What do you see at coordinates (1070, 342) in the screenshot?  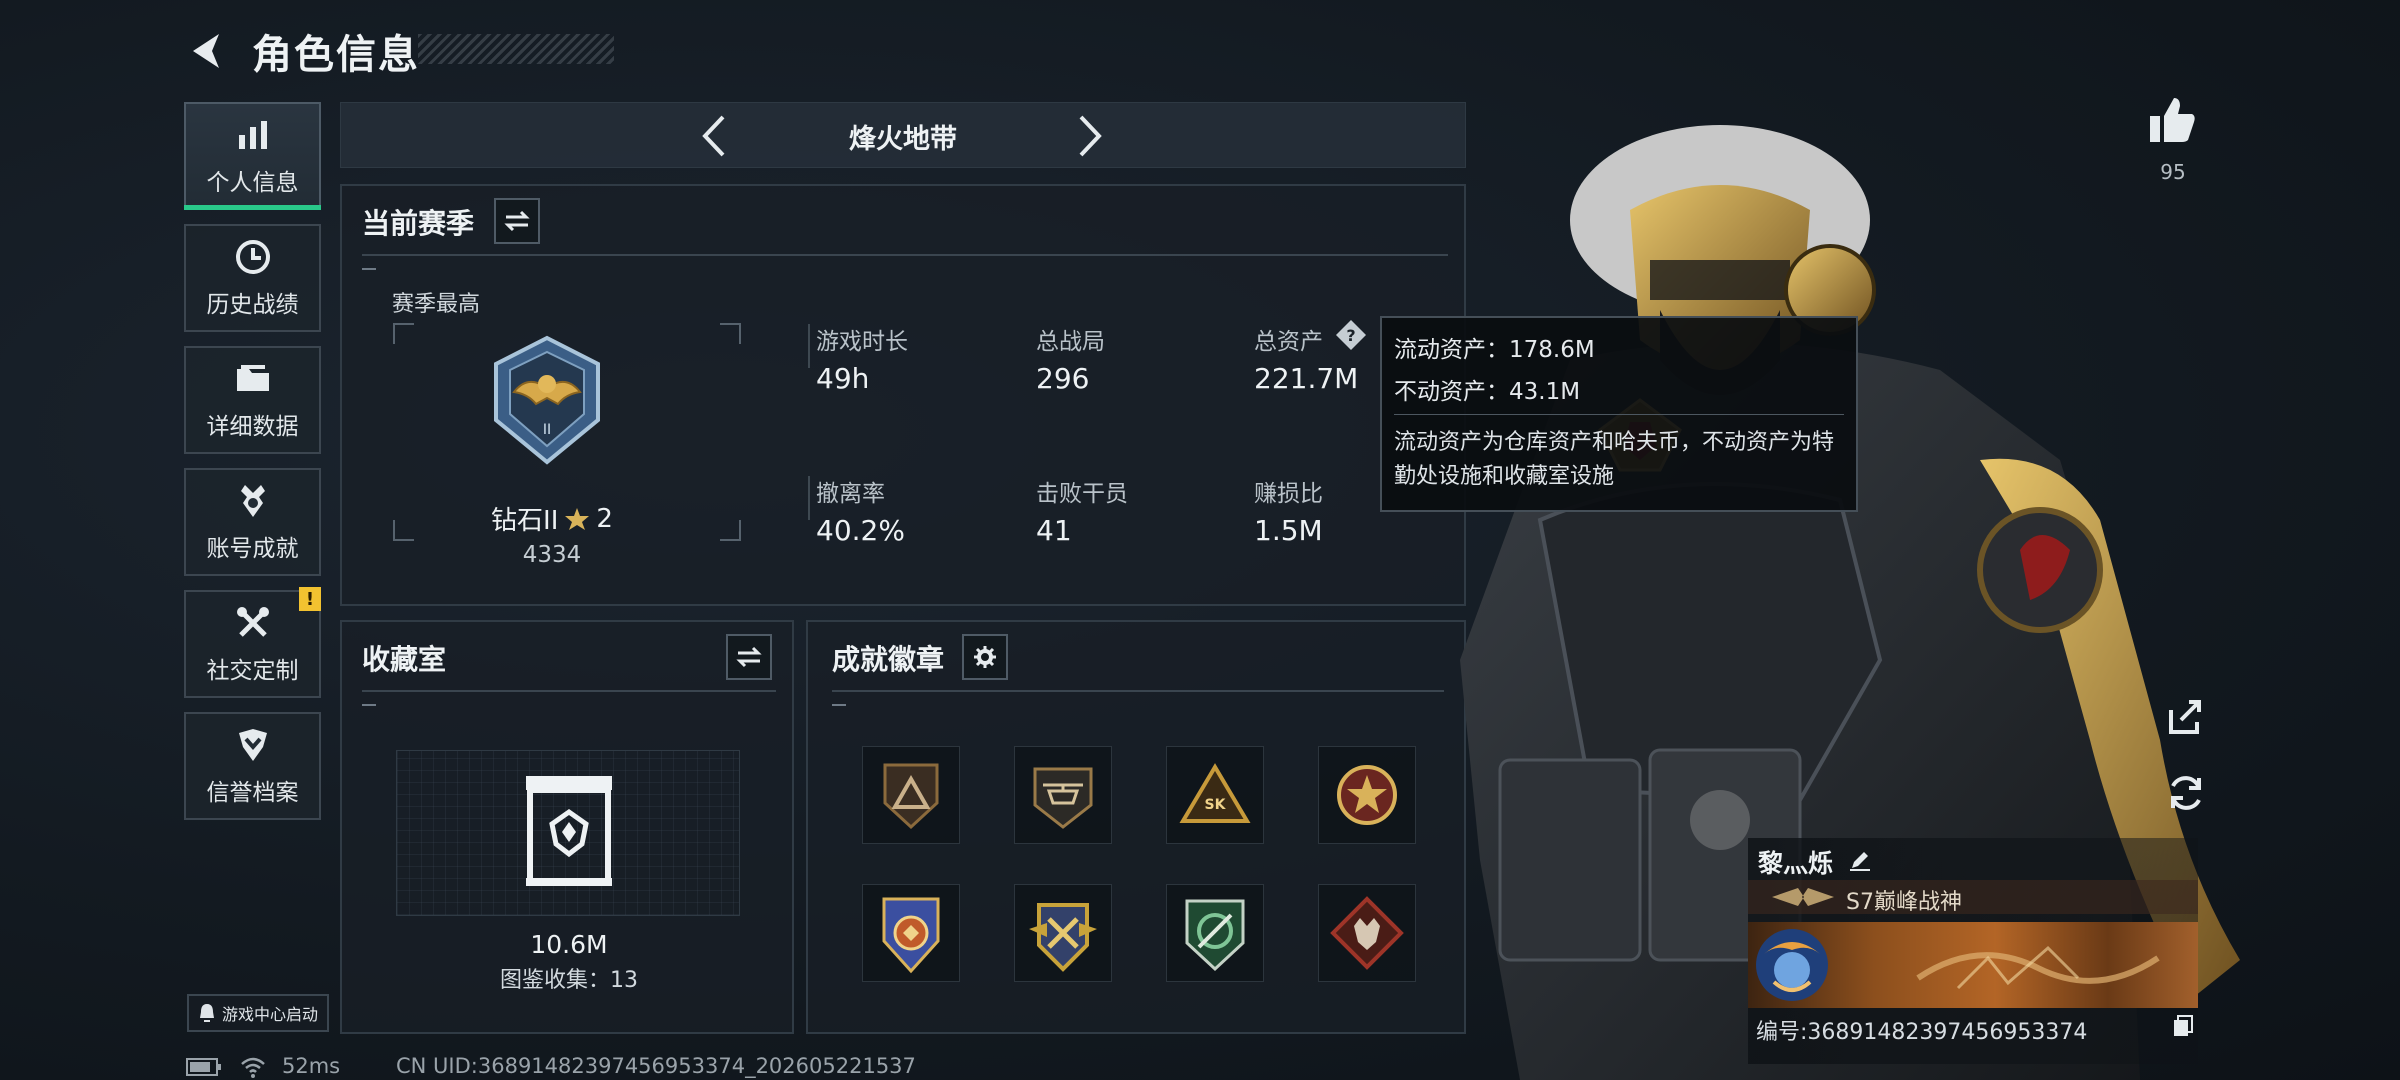 I see `stat-label: 总战局` at bounding box center [1070, 342].